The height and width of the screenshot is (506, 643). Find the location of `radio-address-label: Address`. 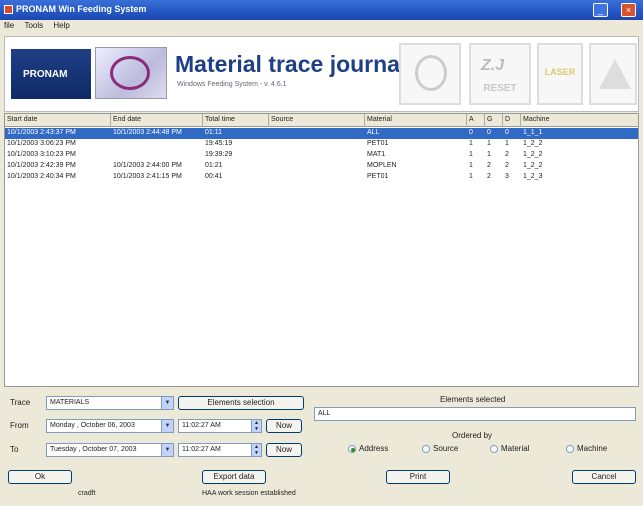

radio-address-label: Address is located at coordinates (374, 448).